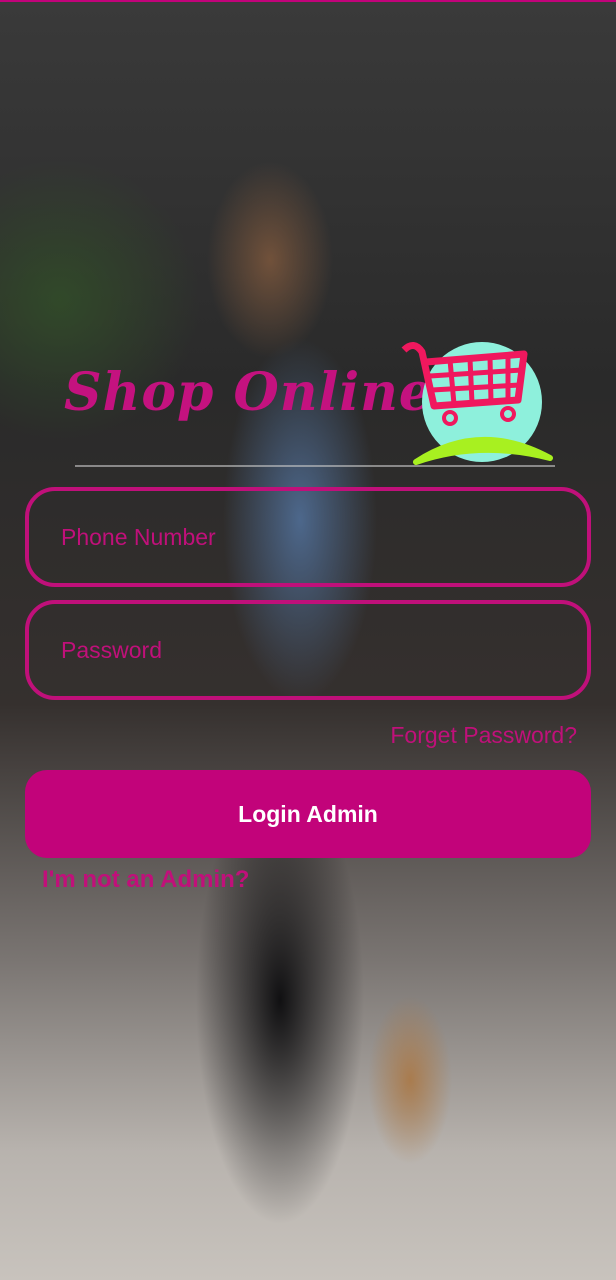 This screenshot has height=1280, width=616. What do you see at coordinates (477, 403) in the screenshot?
I see `shopping-cart-icon` at bounding box center [477, 403].